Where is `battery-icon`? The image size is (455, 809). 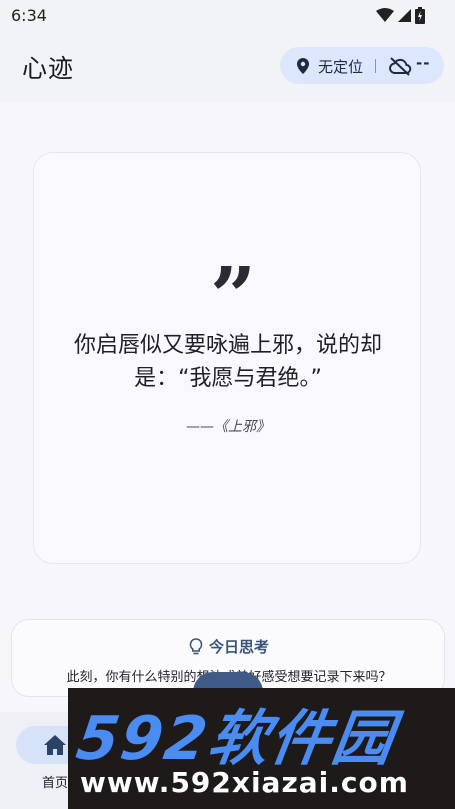
battery-icon is located at coordinates (420, 15).